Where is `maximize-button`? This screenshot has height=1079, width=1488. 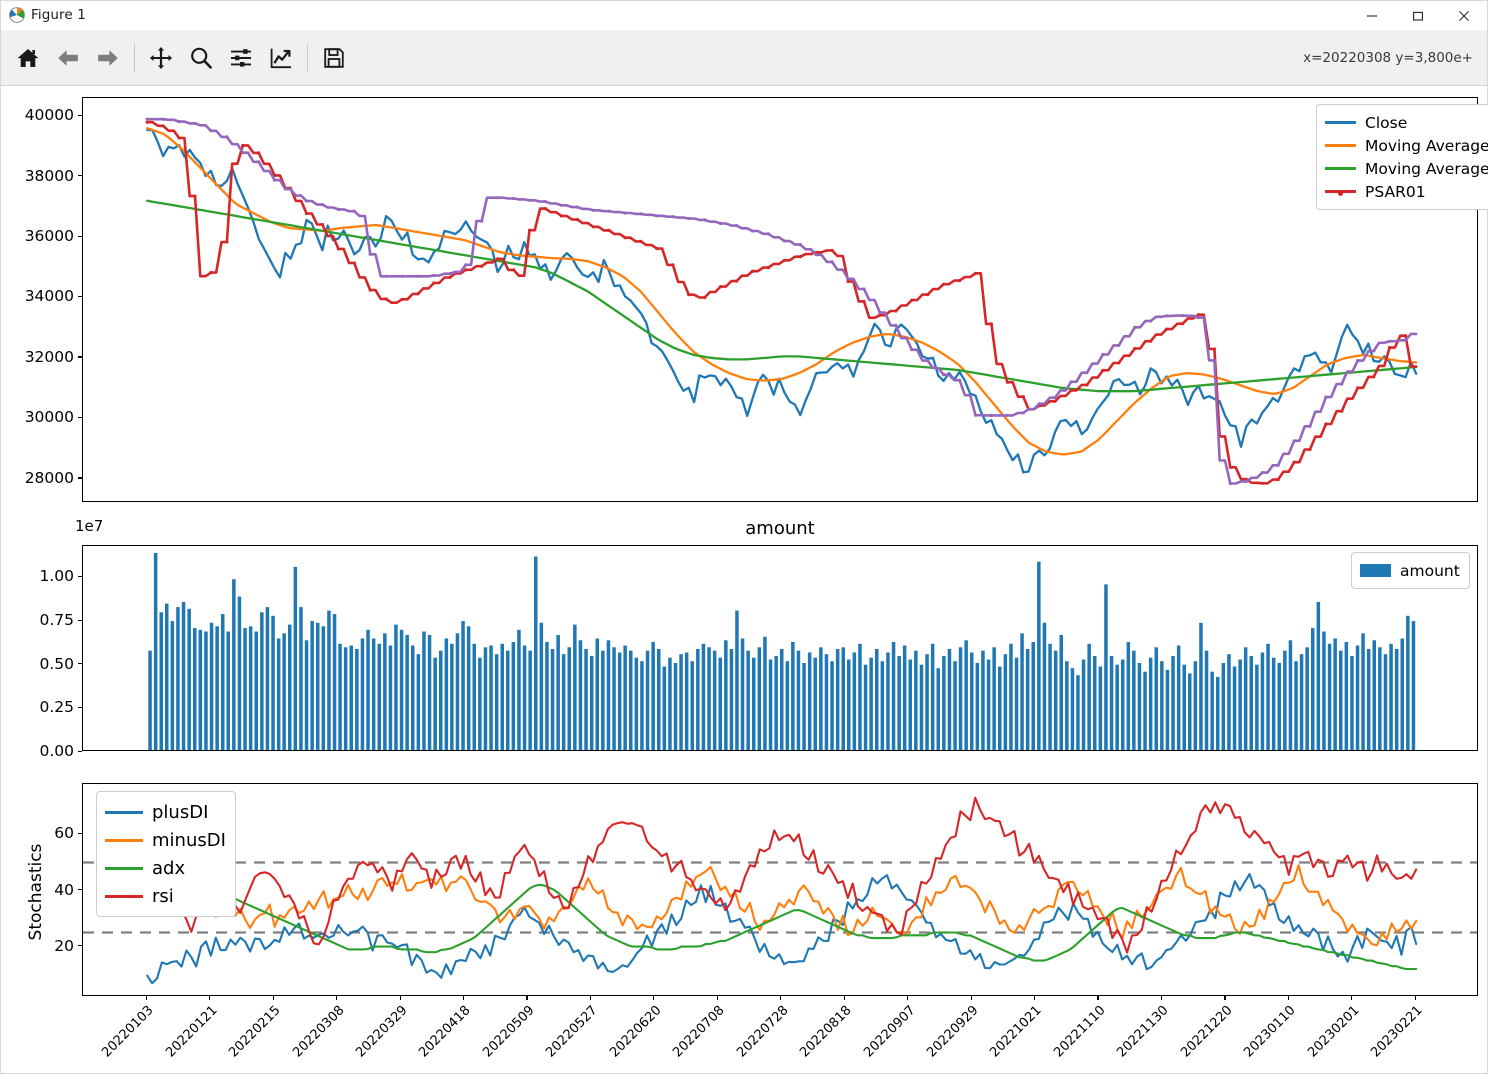 maximize-button is located at coordinates (1418, 15).